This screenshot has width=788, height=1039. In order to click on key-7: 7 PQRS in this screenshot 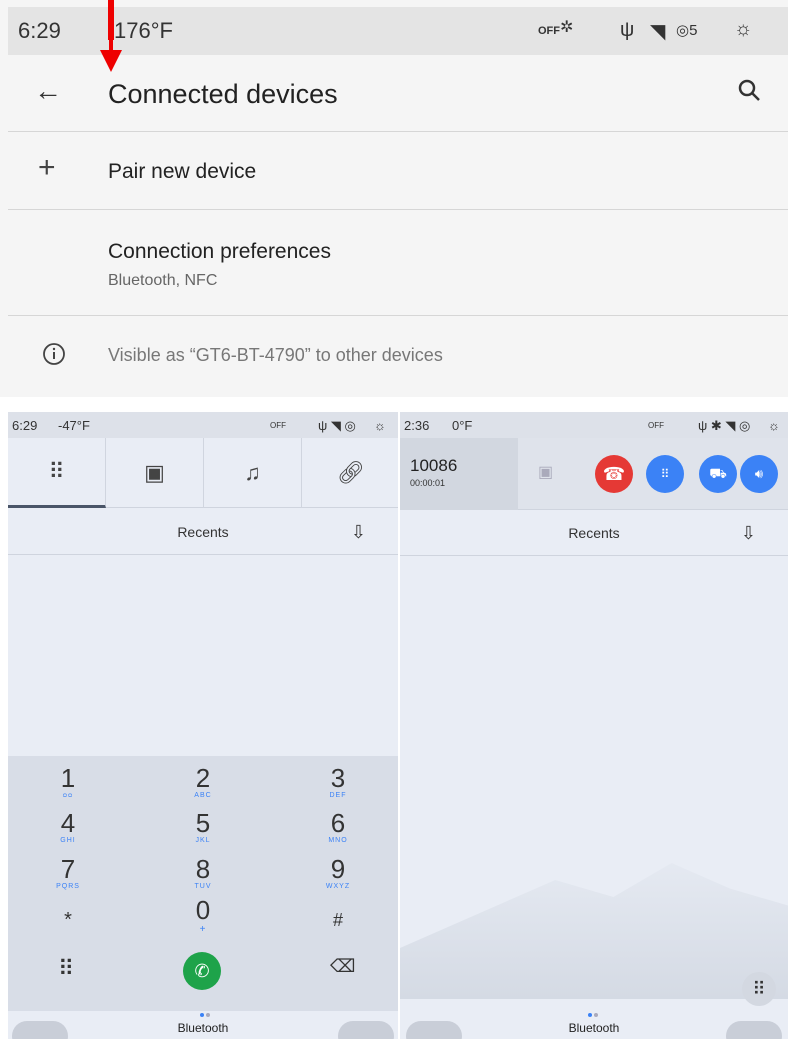, I will do `click(68, 872)`.